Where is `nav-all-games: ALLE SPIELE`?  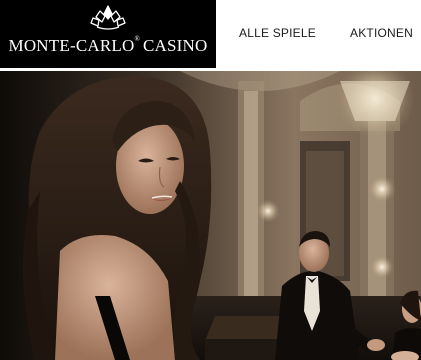
nav-all-games: ALLE SPIELE is located at coordinates (277, 33).